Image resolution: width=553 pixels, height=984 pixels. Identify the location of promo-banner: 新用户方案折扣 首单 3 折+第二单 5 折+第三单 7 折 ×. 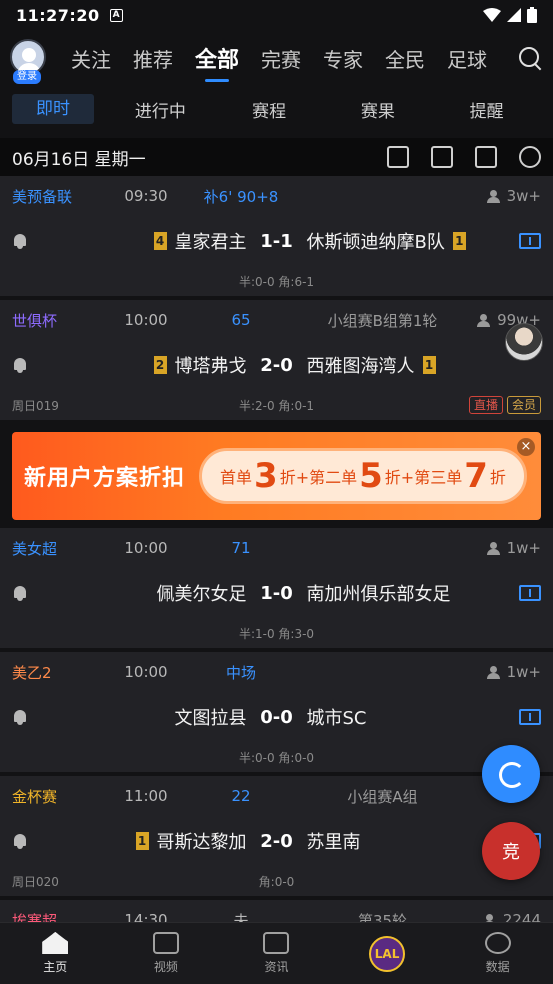
(276, 476).